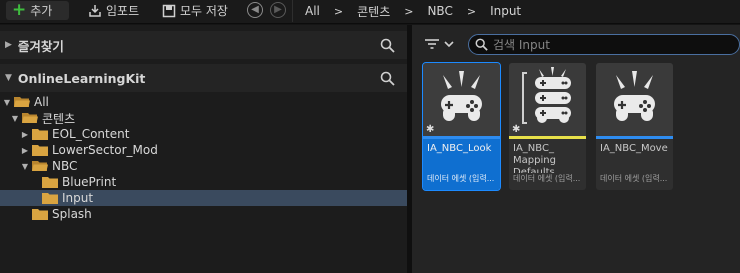 This screenshot has width=740, height=273. What do you see at coordinates (81, 78) in the screenshot?
I see `project-label: OnlineLearningKit` at bounding box center [81, 78].